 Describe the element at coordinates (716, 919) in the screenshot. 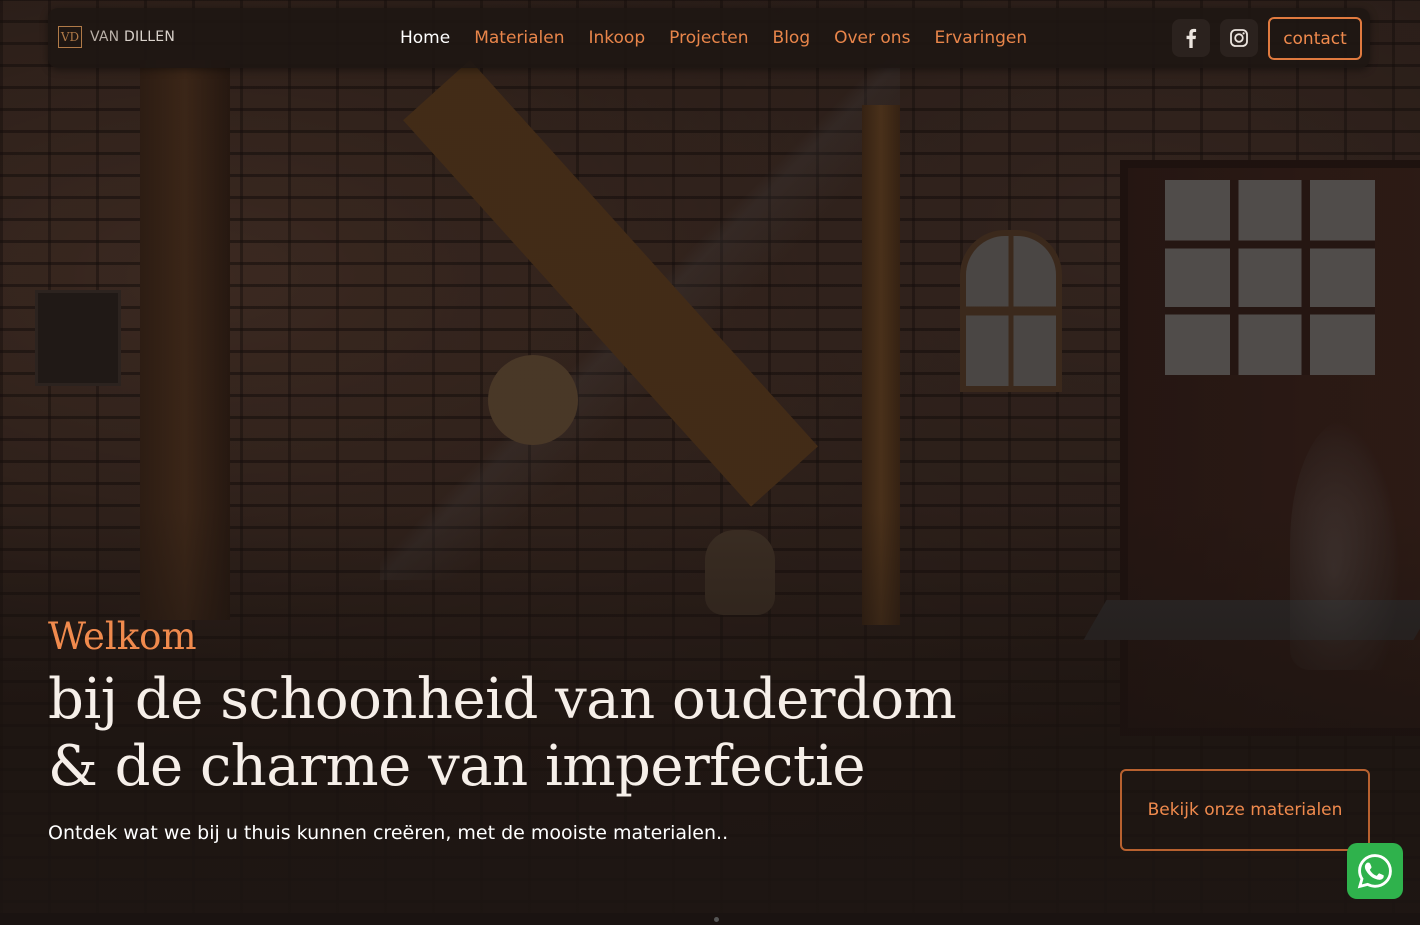

I see `scroll-indicator` at that location.